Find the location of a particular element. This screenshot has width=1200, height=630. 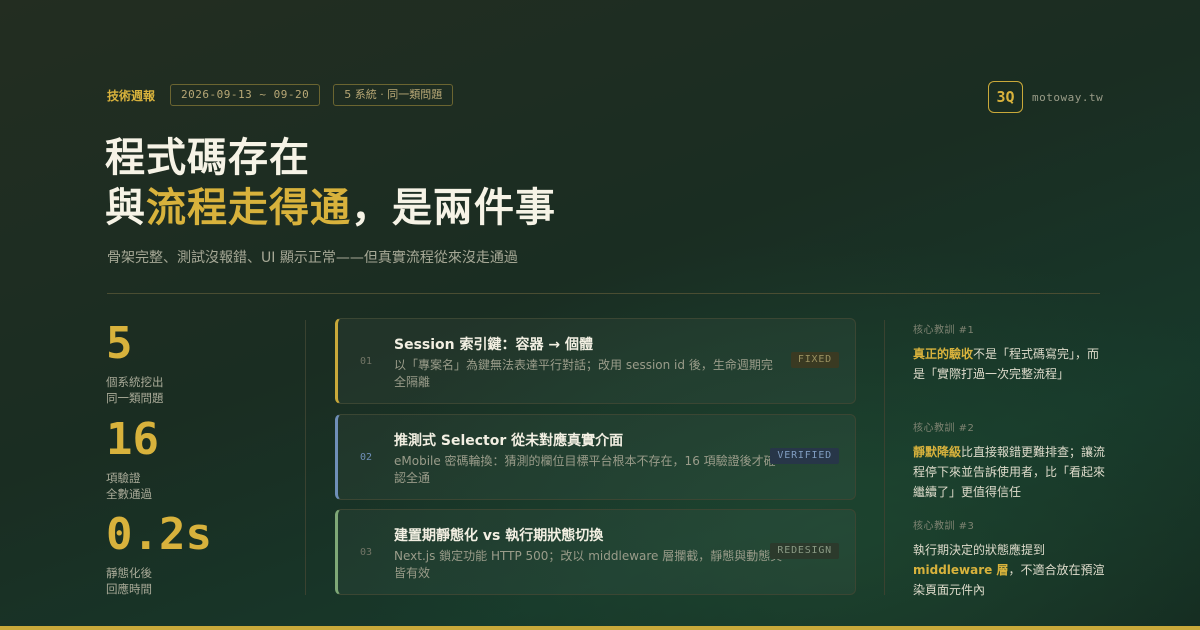

case-description: eMobile 密碼輪換：猜測的欄位目標平台根本不存在，16 項驗證後才確認全通 is located at coordinates (585, 469).